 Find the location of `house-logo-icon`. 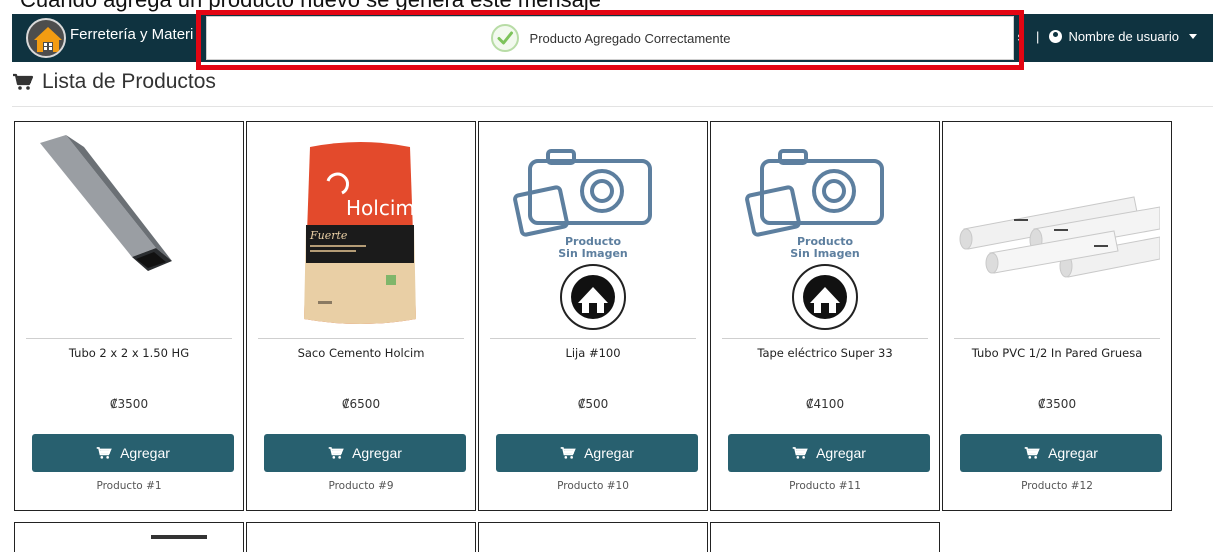

house-logo-icon is located at coordinates (48, 39).